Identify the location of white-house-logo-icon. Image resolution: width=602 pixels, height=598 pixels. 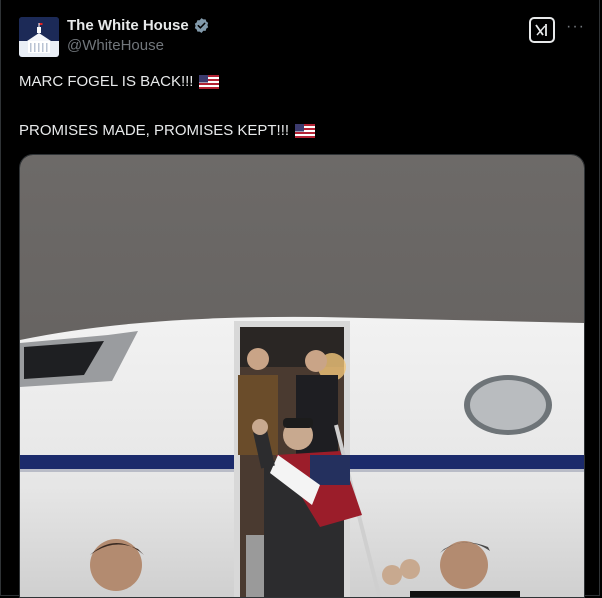
(39, 37).